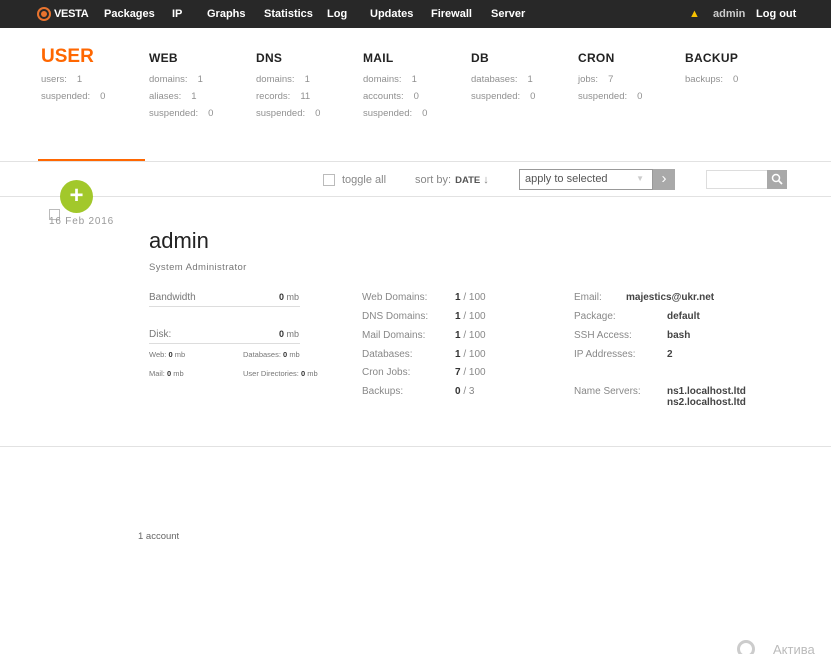 The image size is (831, 654). What do you see at coordinates (67, 56) in the screenshot?
I see `stat-title: USER` at bounding box center [67, 56].